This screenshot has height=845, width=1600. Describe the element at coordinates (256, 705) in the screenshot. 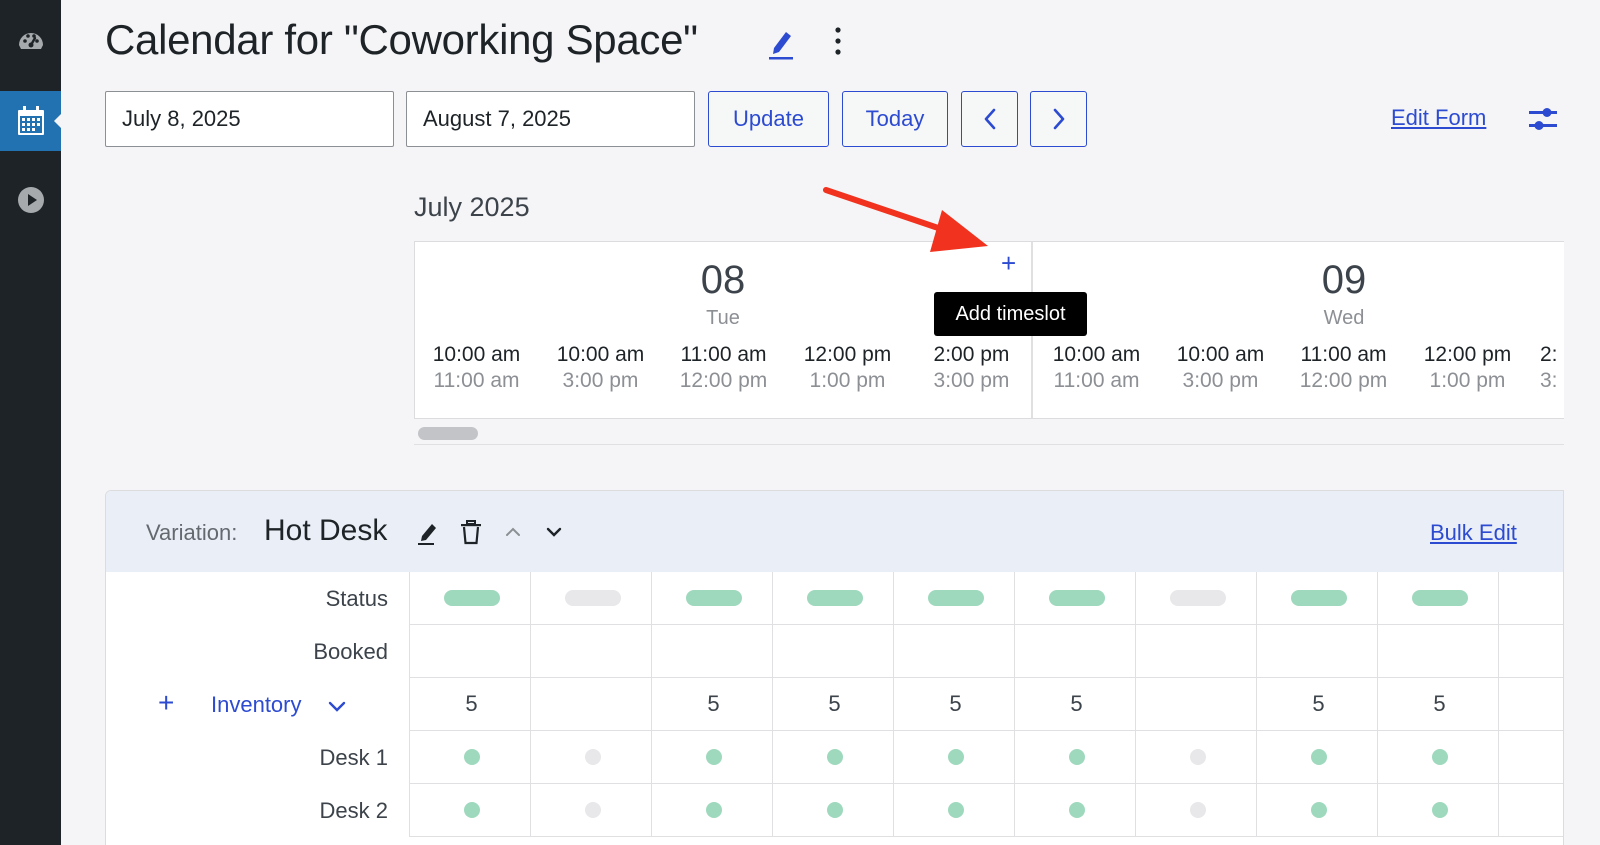

I see `inventory-toggle: Inventory` at that location.